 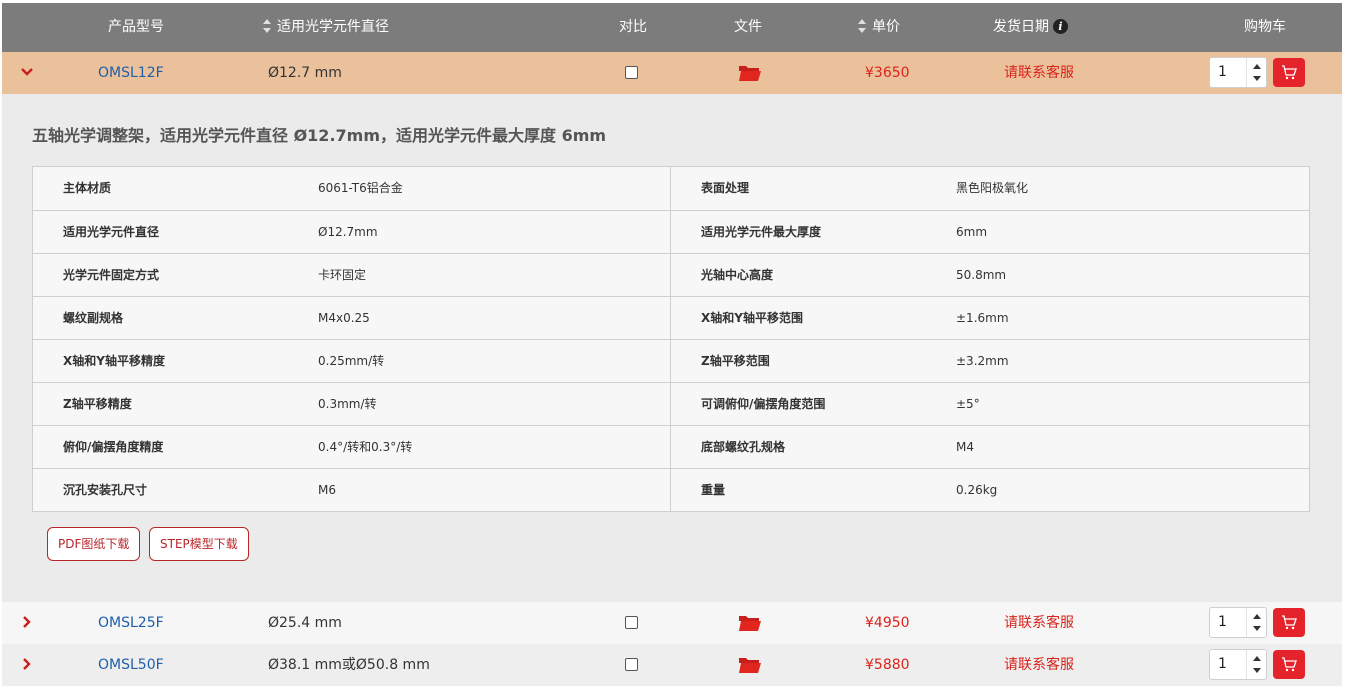 I want to click on spec-row: 主体材质 6061-T6铝合金 表面处理 黑色阳极氧化, so click(x=671, y=188).